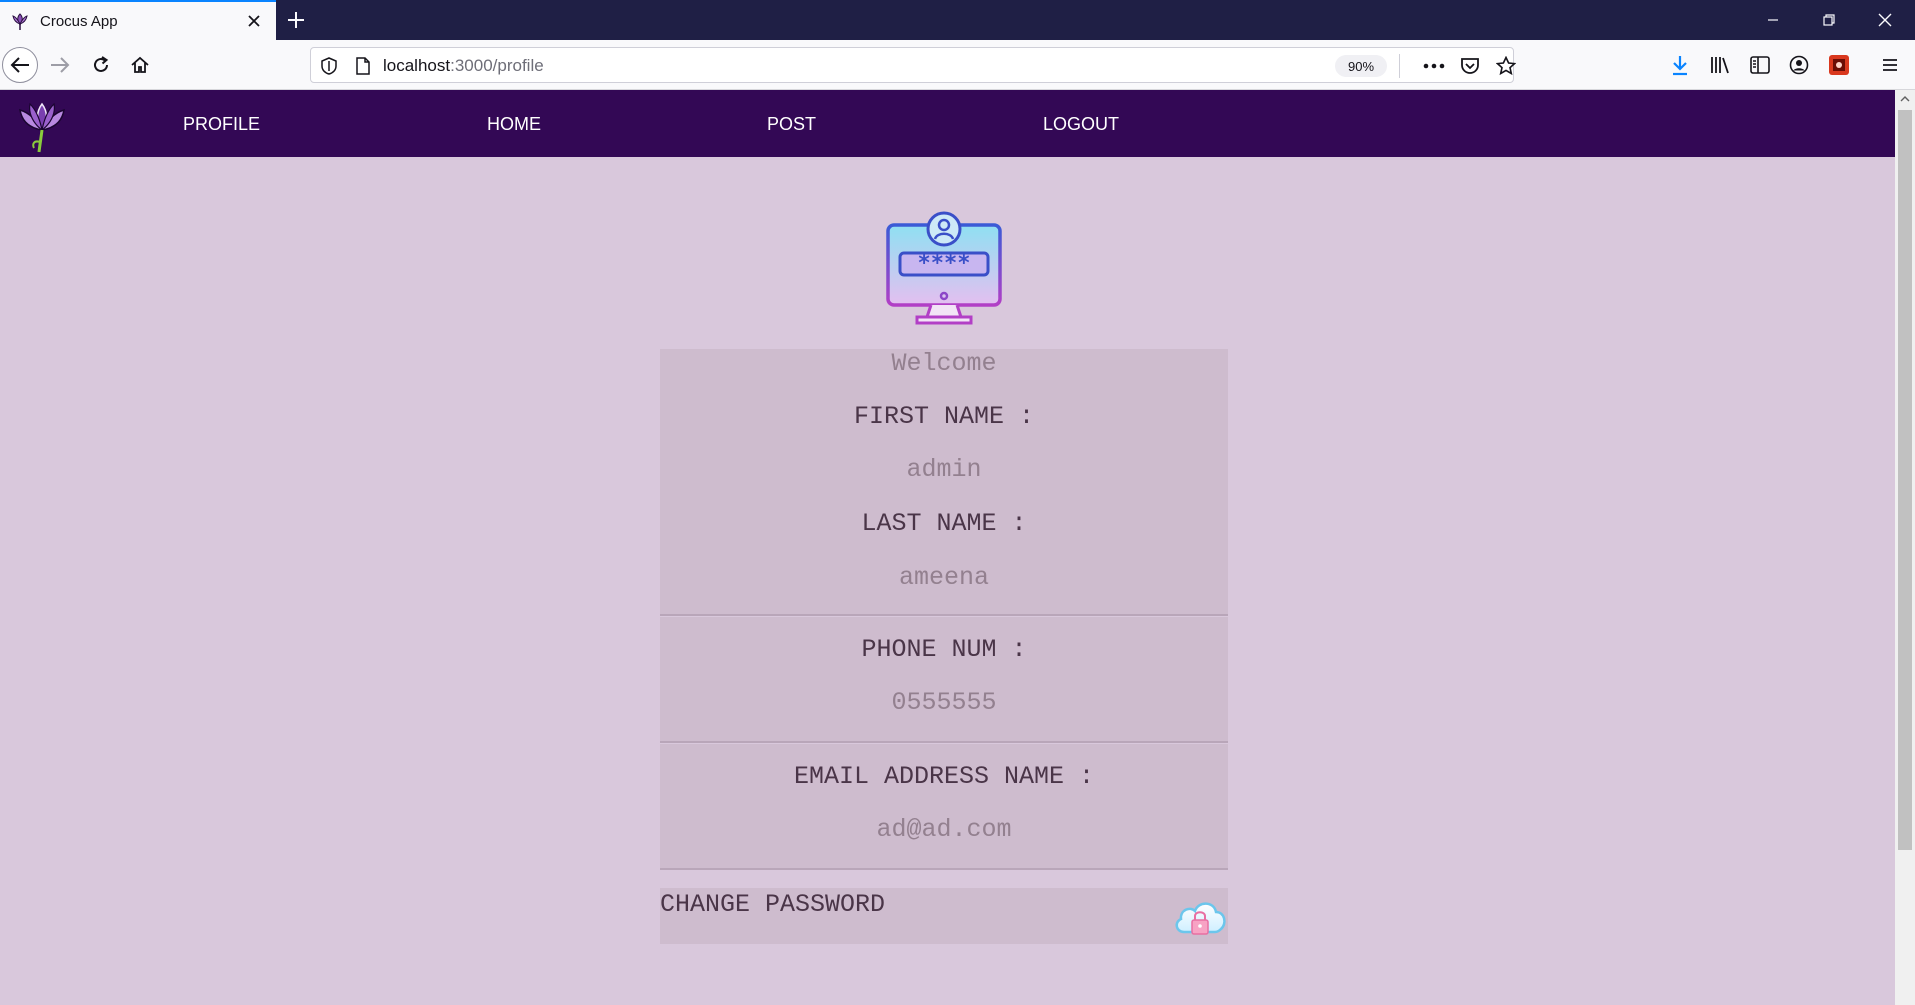 Image resolution: width=1915 pixels, height=1005 pixels. What do you see at coordinates (943, 577) in the screenshot?
I see `last-name-value: ameena` at bounding box center [943, 577].